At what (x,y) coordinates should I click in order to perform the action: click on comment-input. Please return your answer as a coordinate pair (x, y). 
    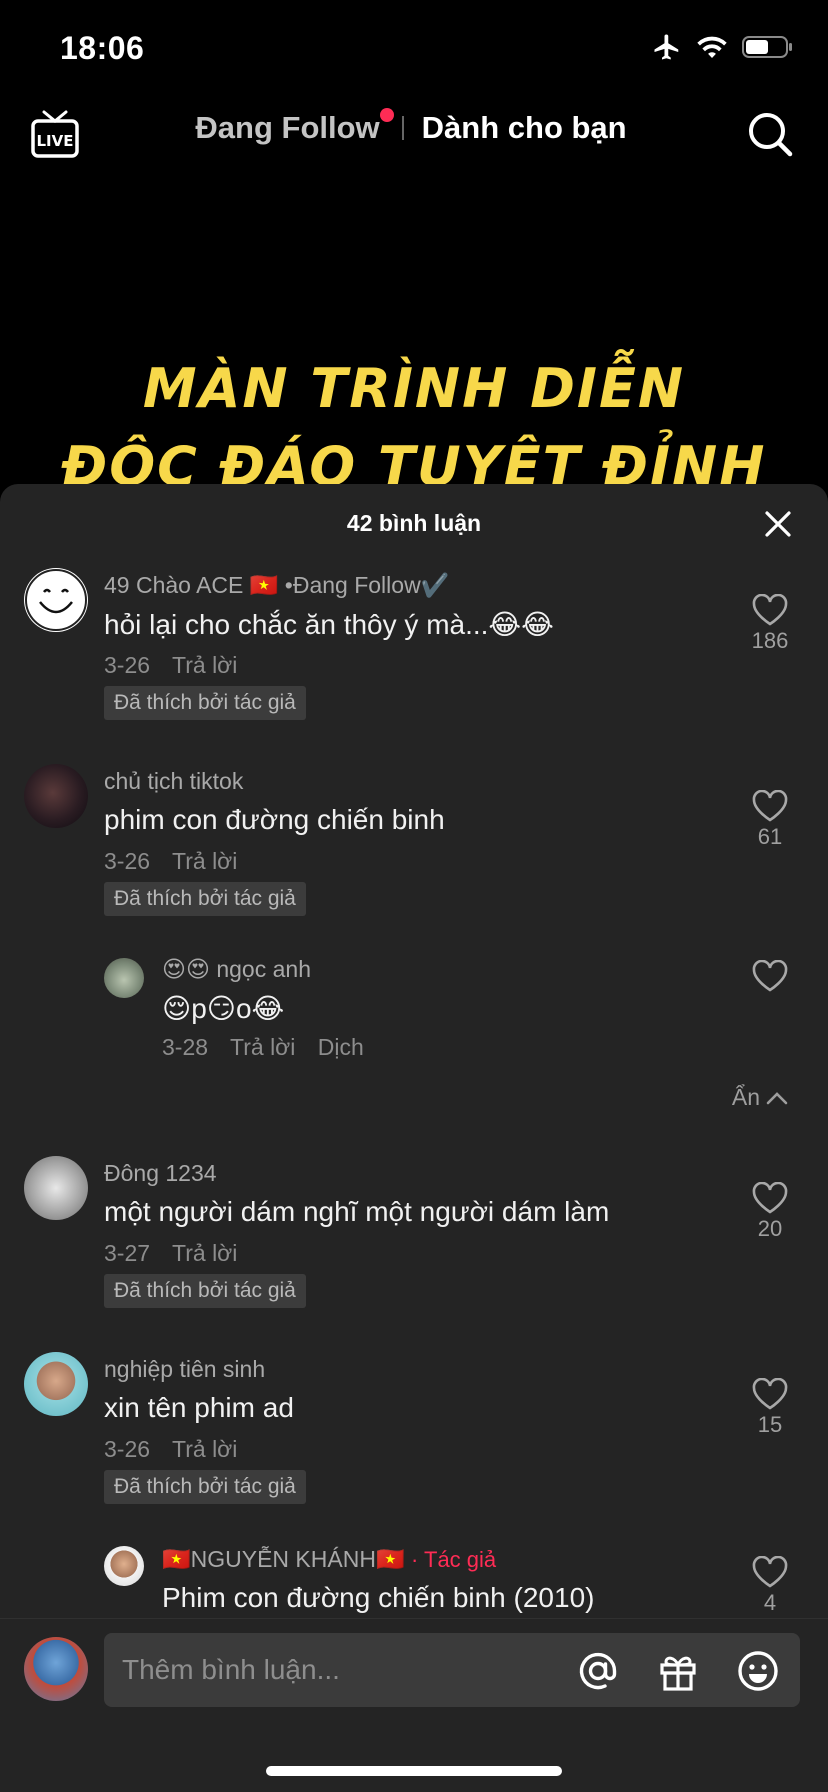
    Looking at the image, I should click on (342, 1670).